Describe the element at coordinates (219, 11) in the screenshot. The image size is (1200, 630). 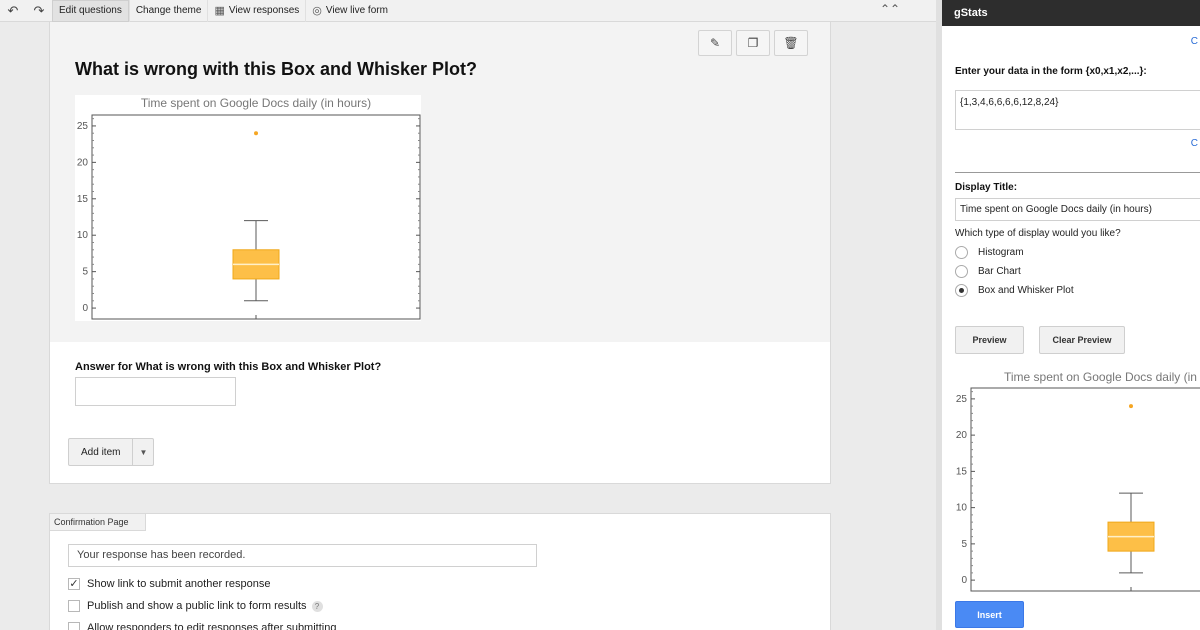
I see `table-icon: ▦` at that location.